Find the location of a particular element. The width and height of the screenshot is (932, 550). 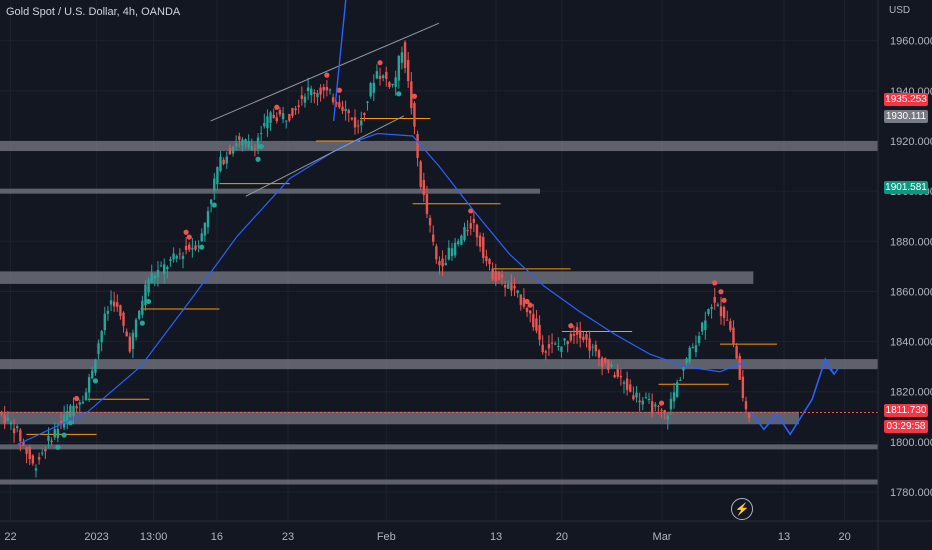

x-tick-label: 13 is located at coordinates (784, 537).